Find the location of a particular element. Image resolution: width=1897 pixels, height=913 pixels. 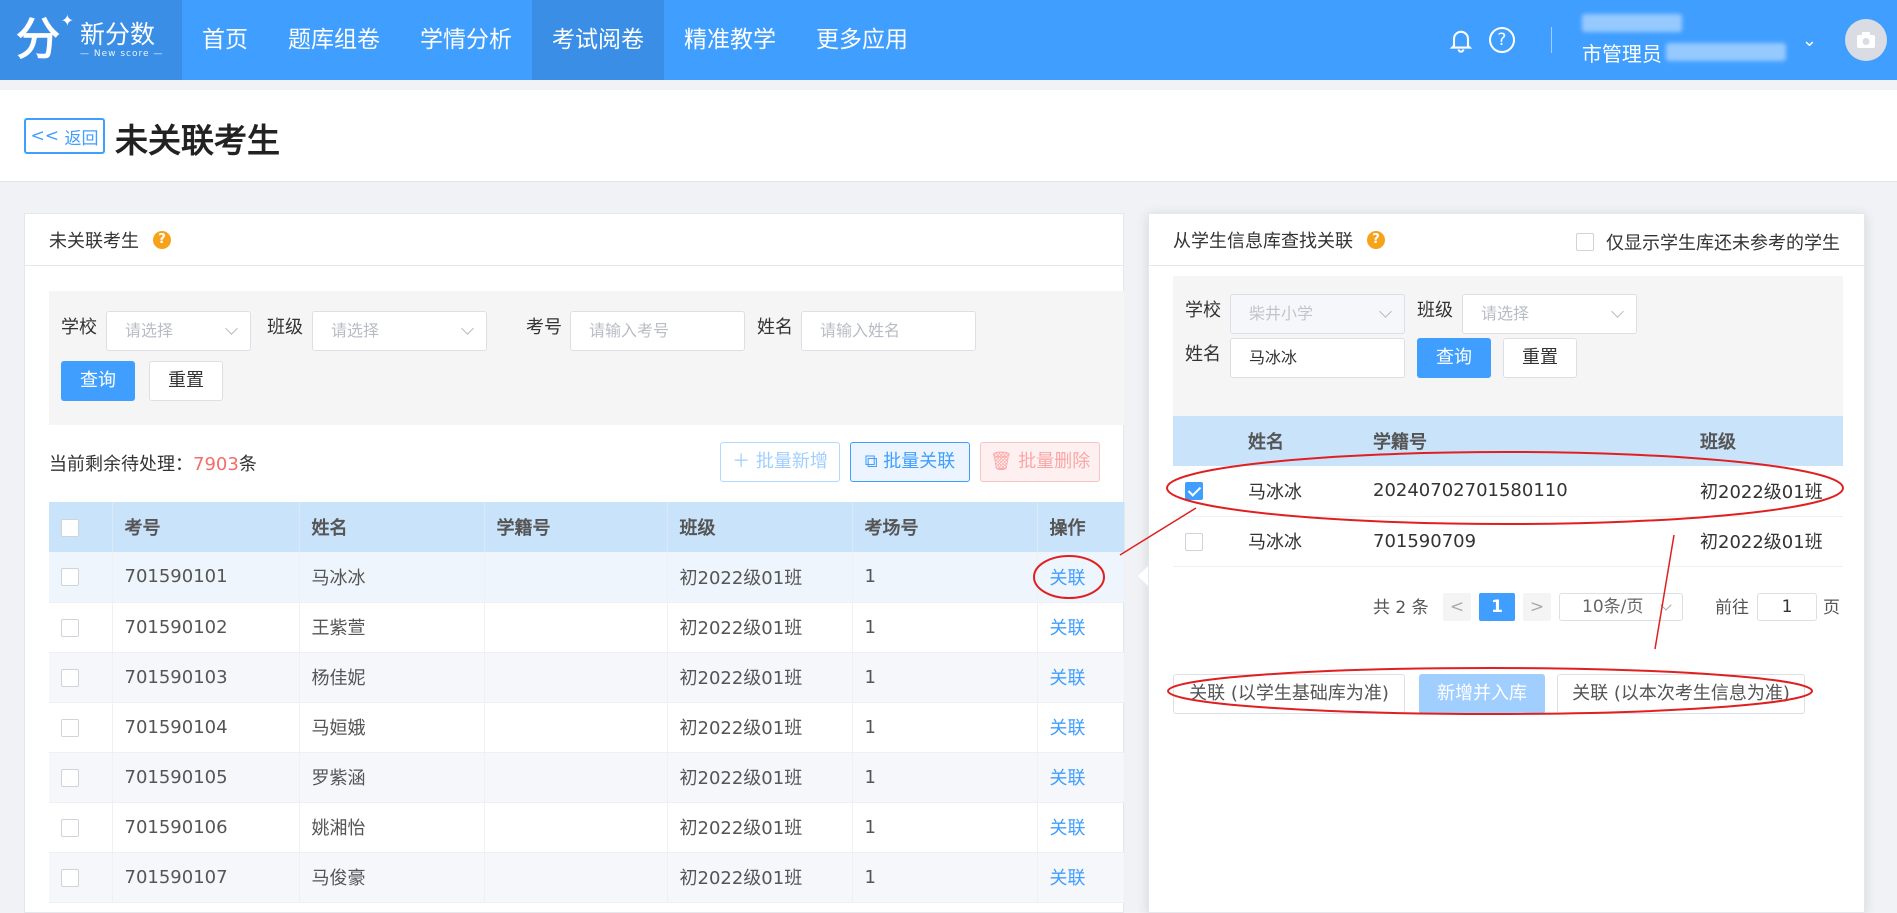

filter-bar: 学校 请选择 班级 请选择 考号 请输入考号 姓名 请输入姓名 查询 重置 is located at coordinates (586, 358).